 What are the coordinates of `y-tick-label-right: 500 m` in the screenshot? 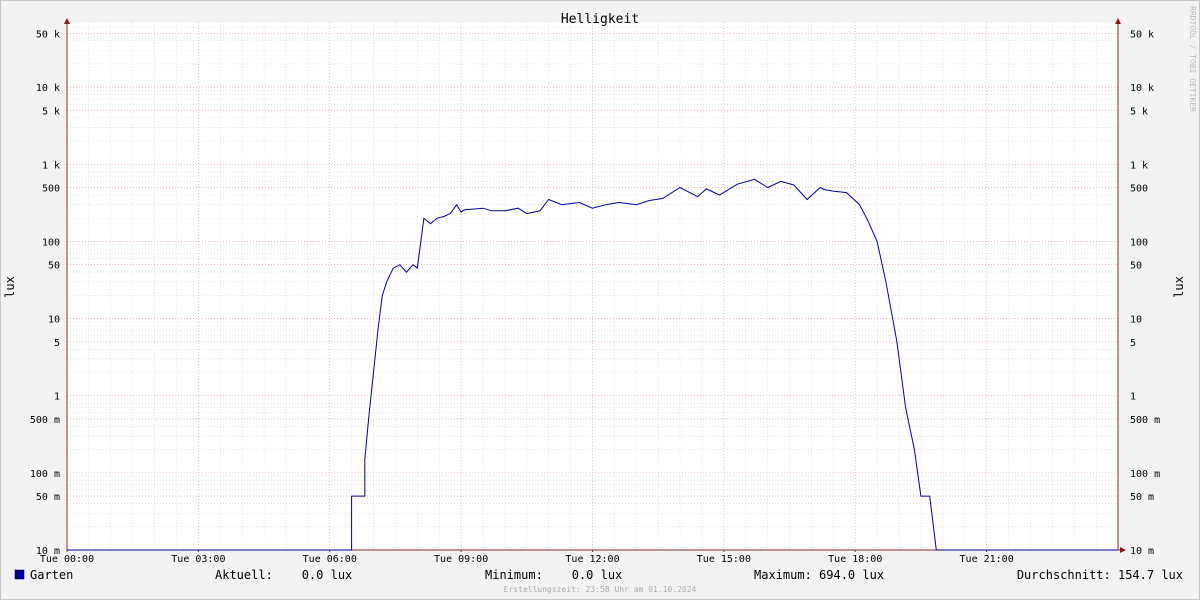 It's located at (1145, 420).